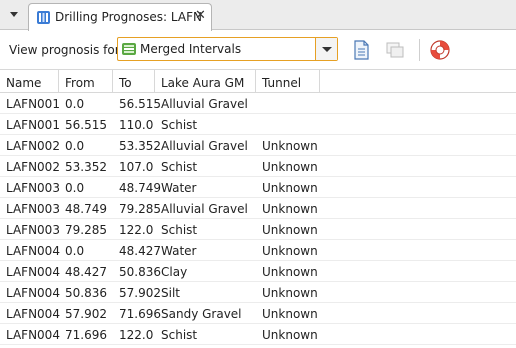 This screenshot has width=516, height=348. Describe the element at coordinates (258, 313) in the screenshot. I see `table-row: LAFN004 57.902 71.696 Sandy Gravel Unknown` at that location.